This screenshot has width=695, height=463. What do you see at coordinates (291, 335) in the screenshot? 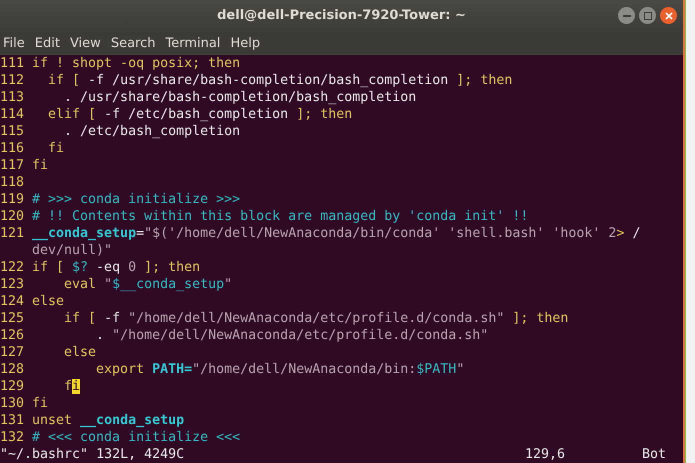
I see `code-line: . "/home/dell/NewAnaconda/etc/profile.d/conda.sh"` at bounding box center [291, 335].